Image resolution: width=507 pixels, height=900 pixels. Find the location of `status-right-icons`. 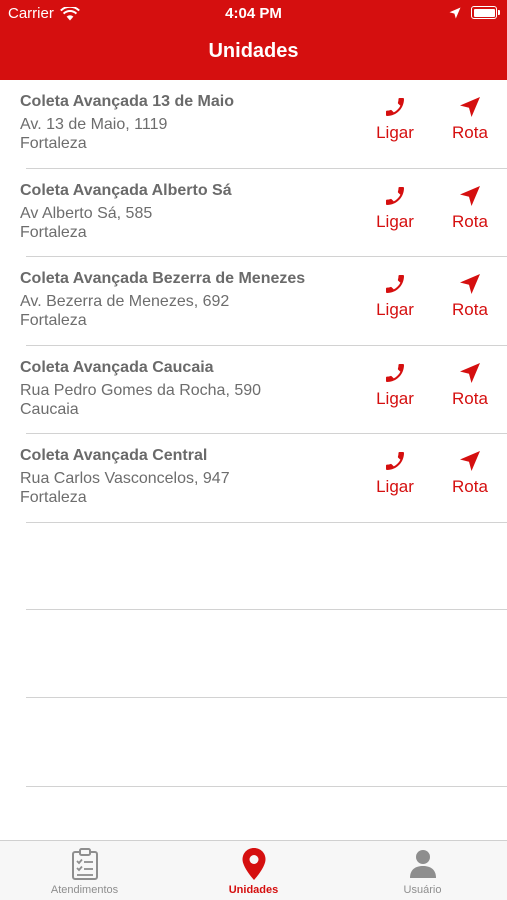

status-right-icons is located at coordinates (474, 12).